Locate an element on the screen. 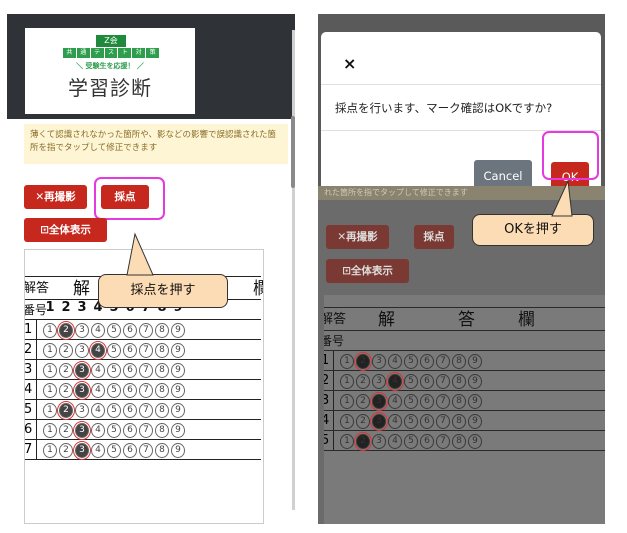 Image resolution: width=627 pixels, height=533 pixels. close-icon: × is located at coordinates (349, 63).